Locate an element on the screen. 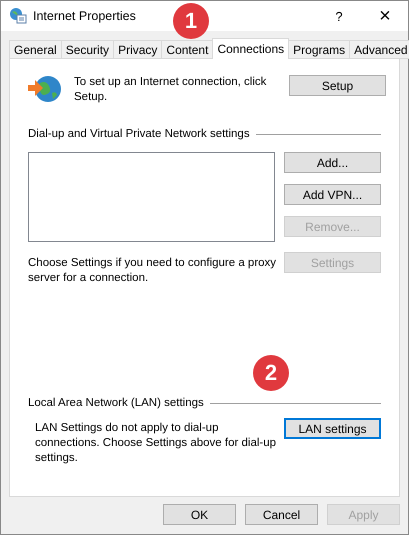 This screenshot has width=409, height=535. help-button: ? is located at coordinates (339, 16).